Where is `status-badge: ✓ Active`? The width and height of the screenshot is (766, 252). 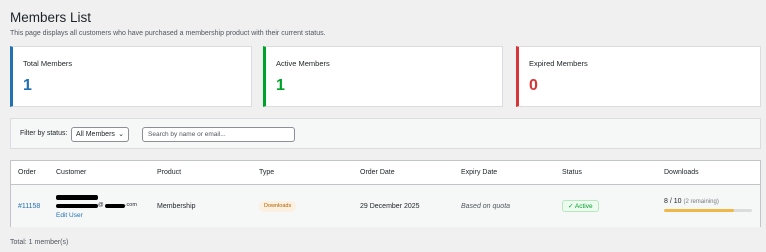
status-badge: ✓ Active is located at coordinates (580, 206).